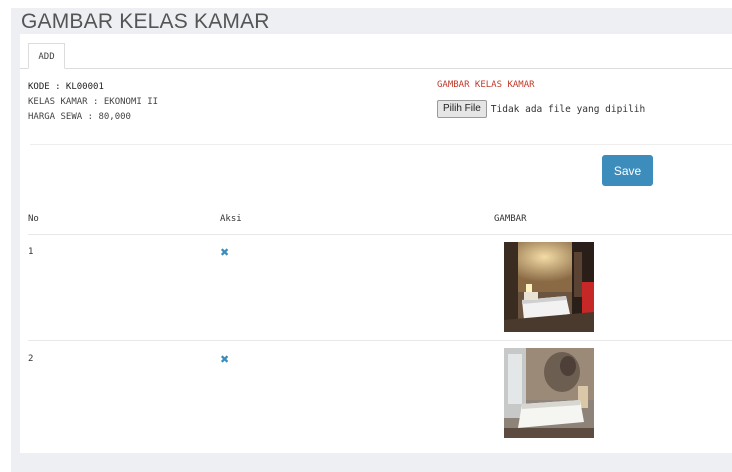 The height and width of the screenshot is (472, 732). I want to click on tab-divider, so click(376, 68).